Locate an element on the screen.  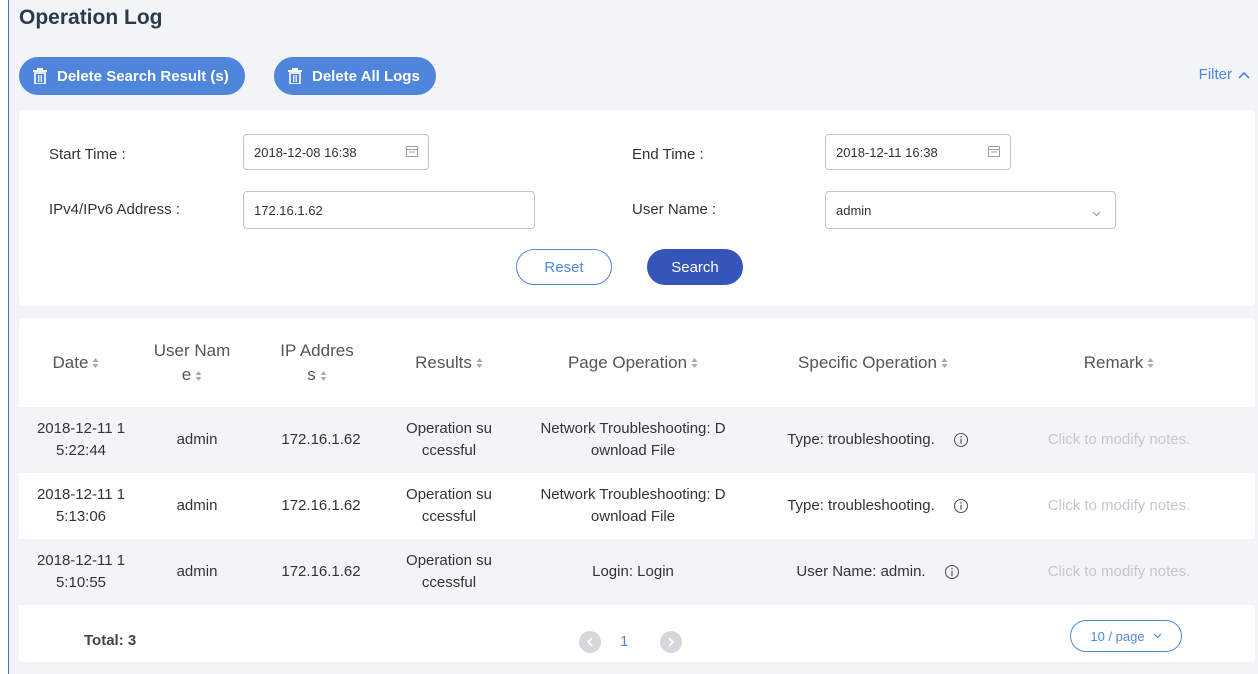
current-page: 1 is located at coordinates (624, 641).